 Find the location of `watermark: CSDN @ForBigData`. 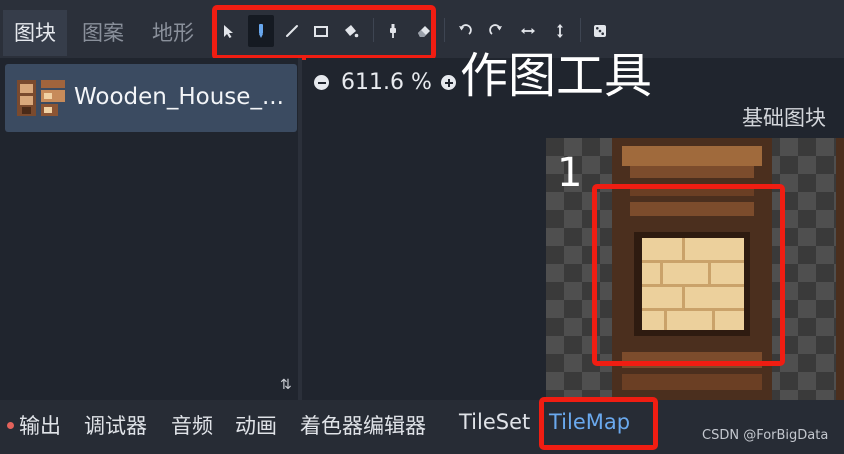

watermark: CSDN @ForBigData is located at coordinates (765, 435).